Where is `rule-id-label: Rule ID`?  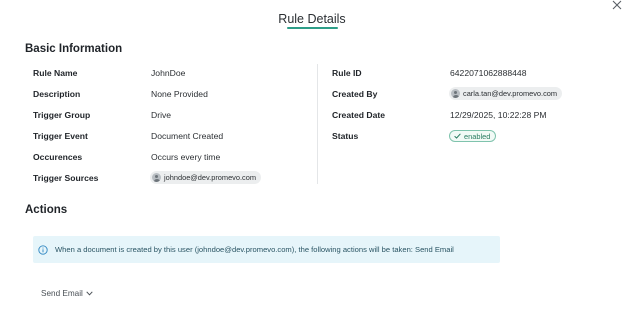 rule-id-label: Rule ID is located at coordinates (347, 73).